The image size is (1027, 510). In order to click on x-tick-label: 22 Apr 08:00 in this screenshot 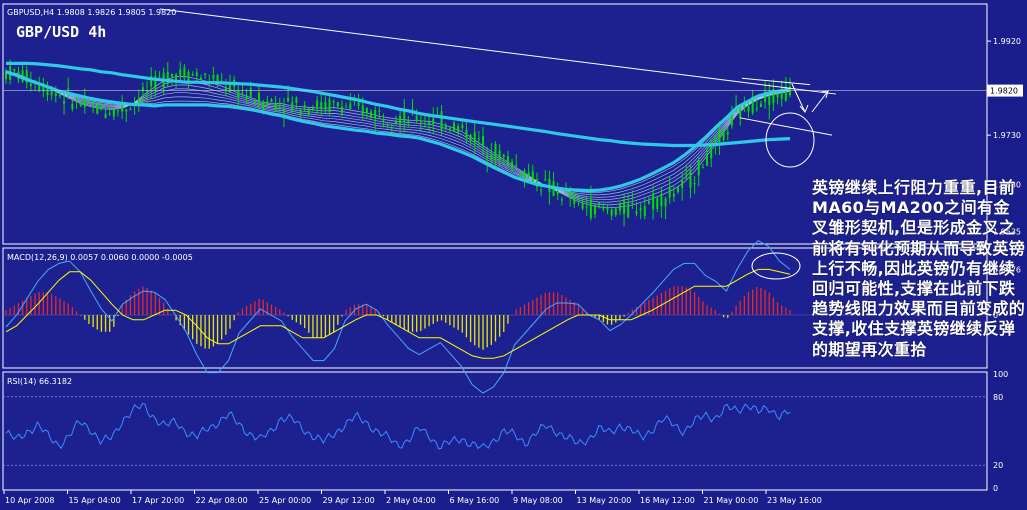, I will do `click(222, 500)`.